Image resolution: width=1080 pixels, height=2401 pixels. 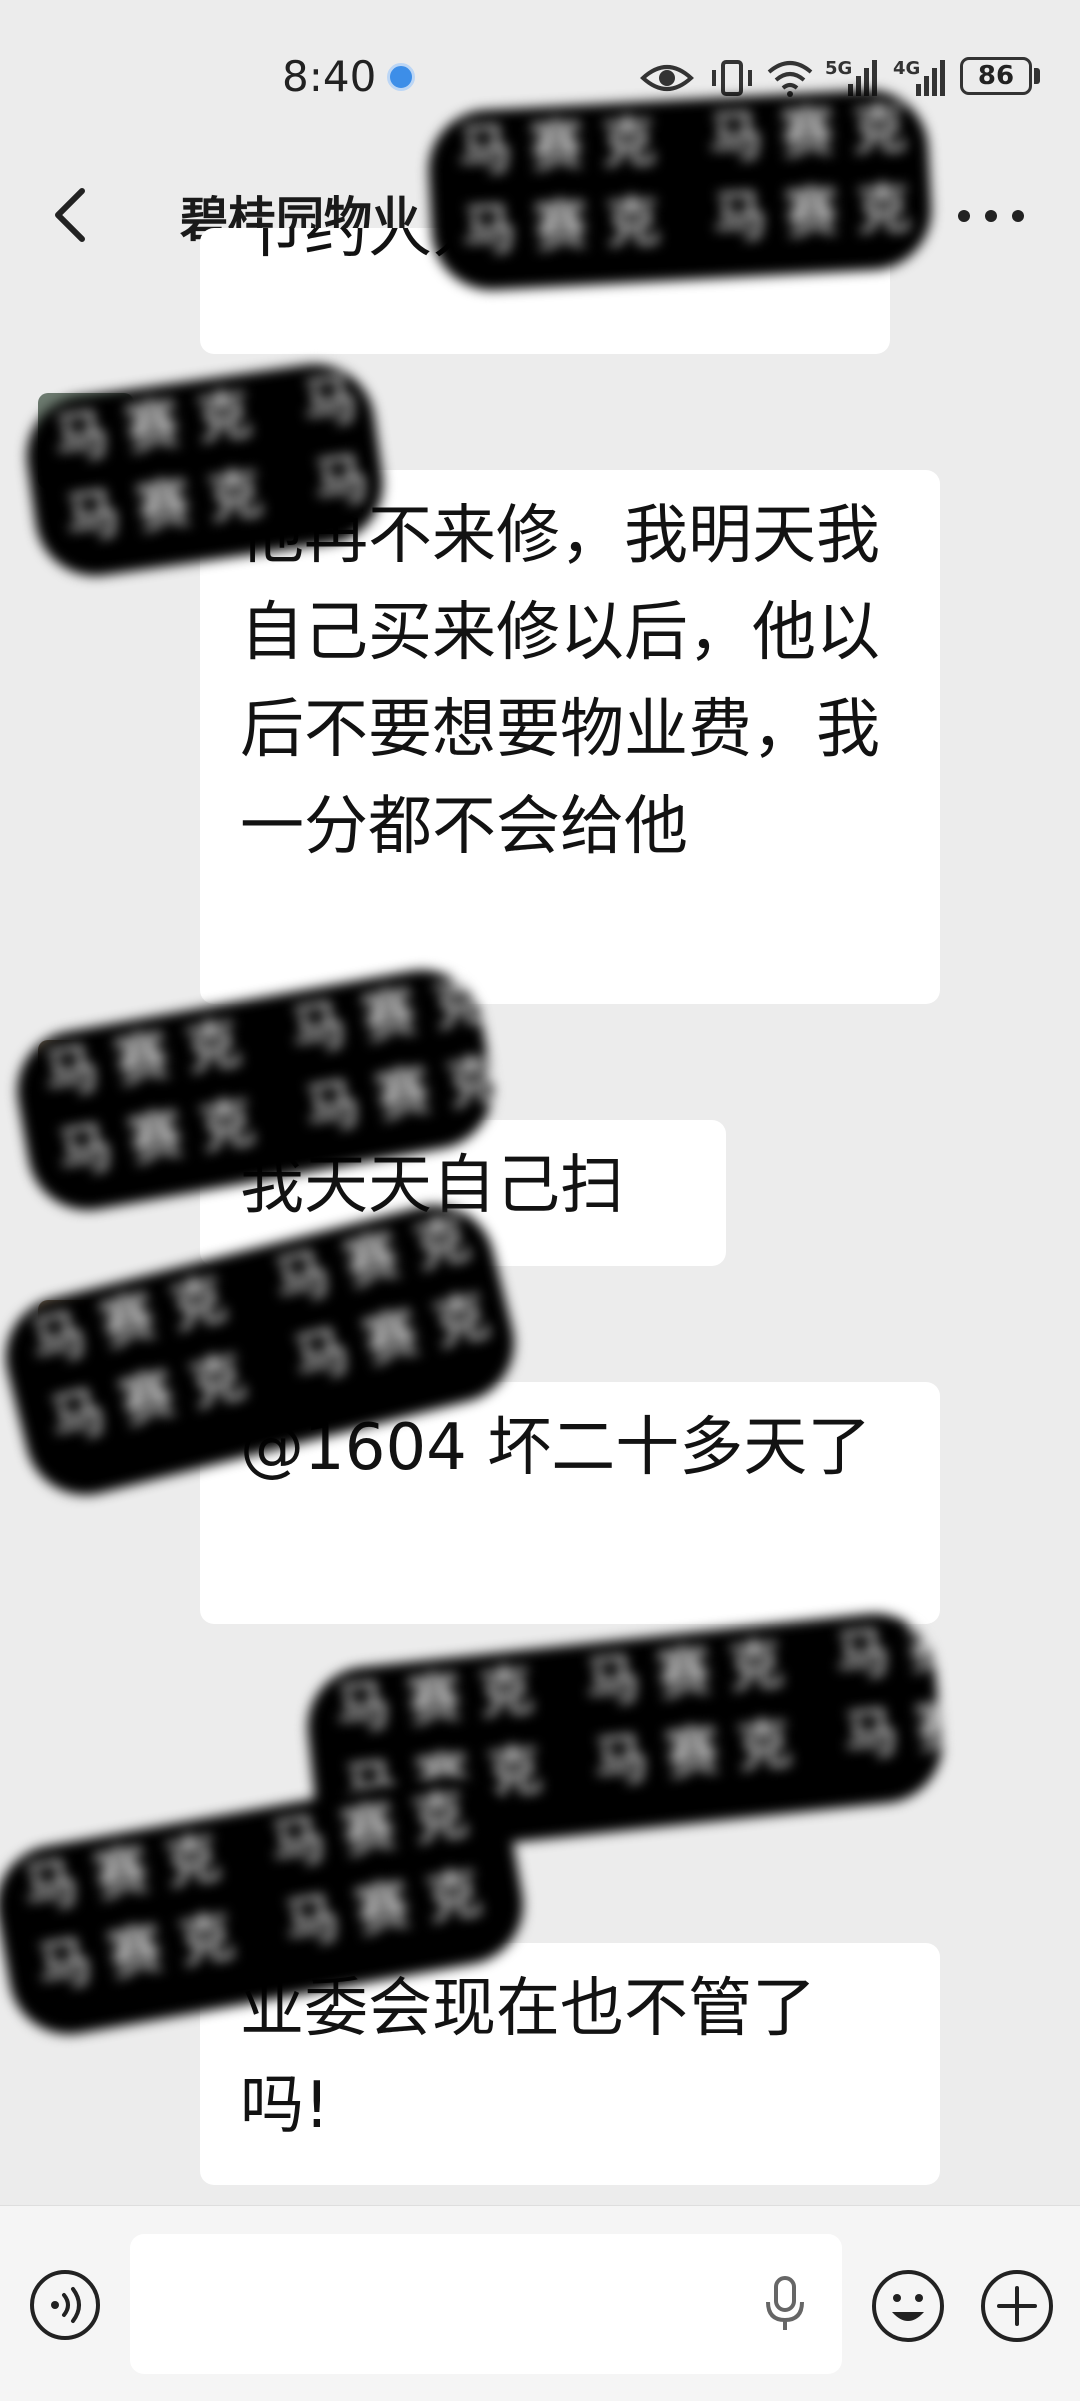 I want to click on status-time: 8:40, so click(x=329, y=76).